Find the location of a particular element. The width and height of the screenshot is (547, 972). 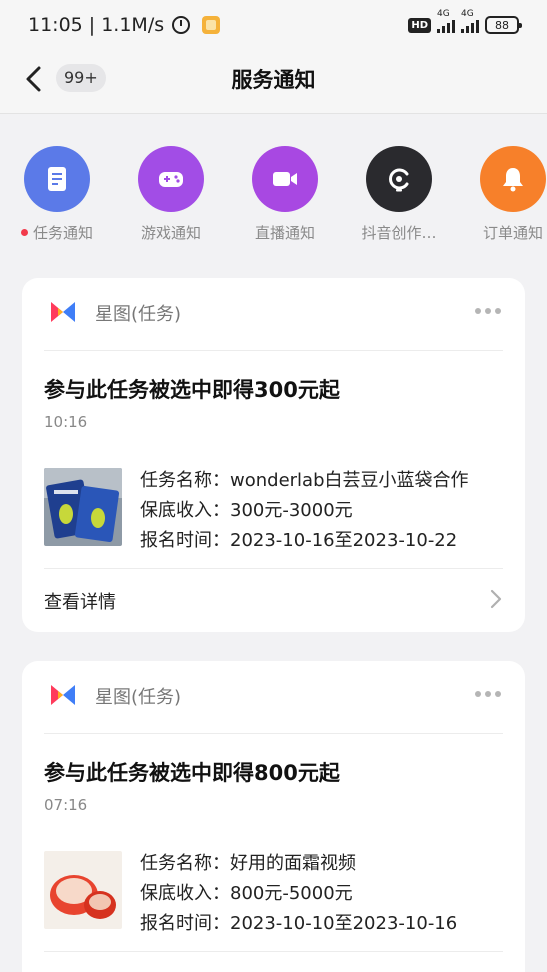

guaranteed-income: 保底收入：300元-3000元 is located at coordinates (246, 510).